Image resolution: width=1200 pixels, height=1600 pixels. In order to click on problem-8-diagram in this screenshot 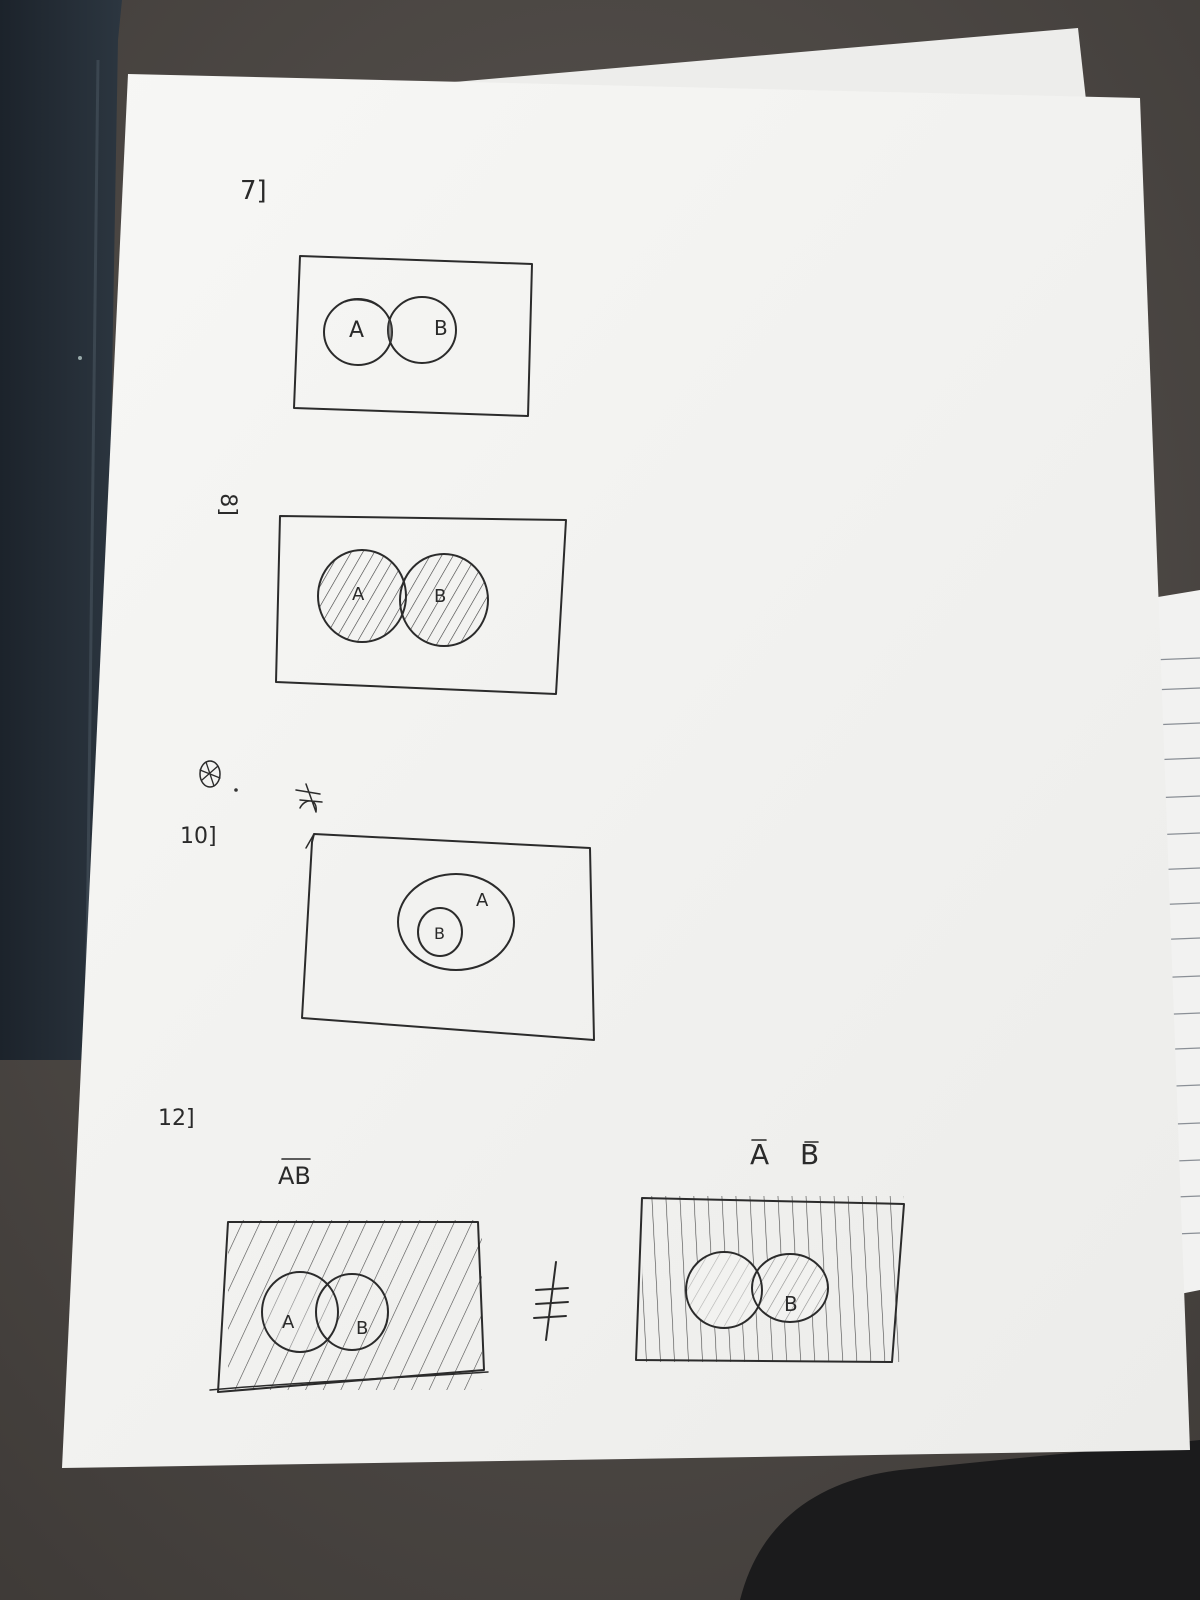, I will do `click(421, 605)`.